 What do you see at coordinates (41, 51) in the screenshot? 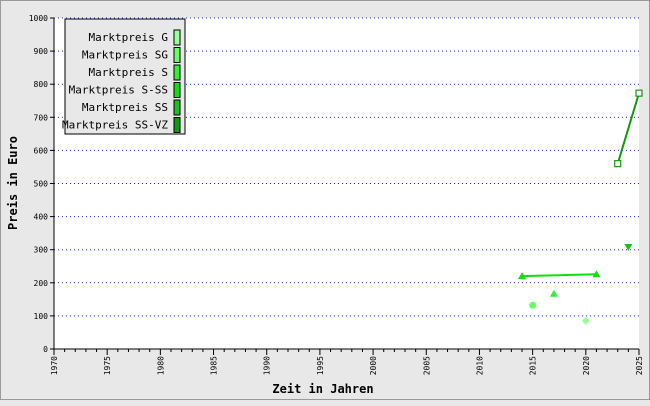
I see `y-tick-label: 900` at bounding box center [41, 51].